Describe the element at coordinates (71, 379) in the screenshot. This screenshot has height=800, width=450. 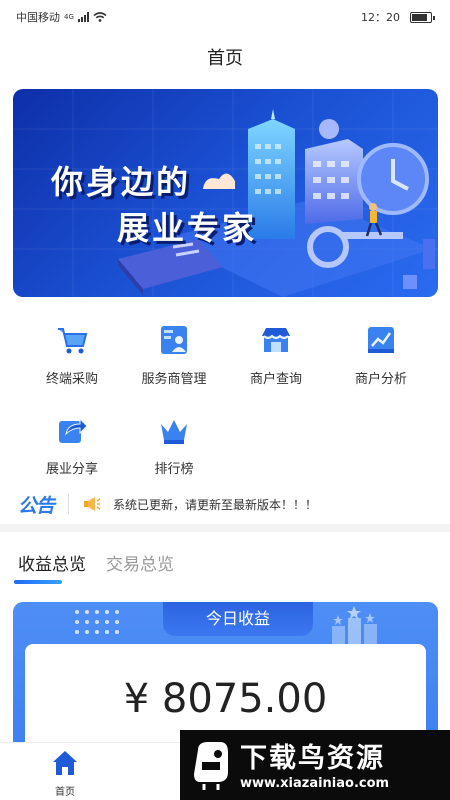
I see `menu-label: 终端采购` at that location.